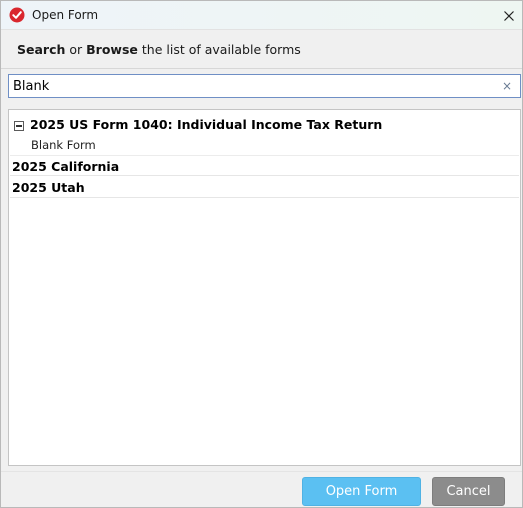 This screenshot has height=508, width=523. I want to click on search-input, so click(253, 86).